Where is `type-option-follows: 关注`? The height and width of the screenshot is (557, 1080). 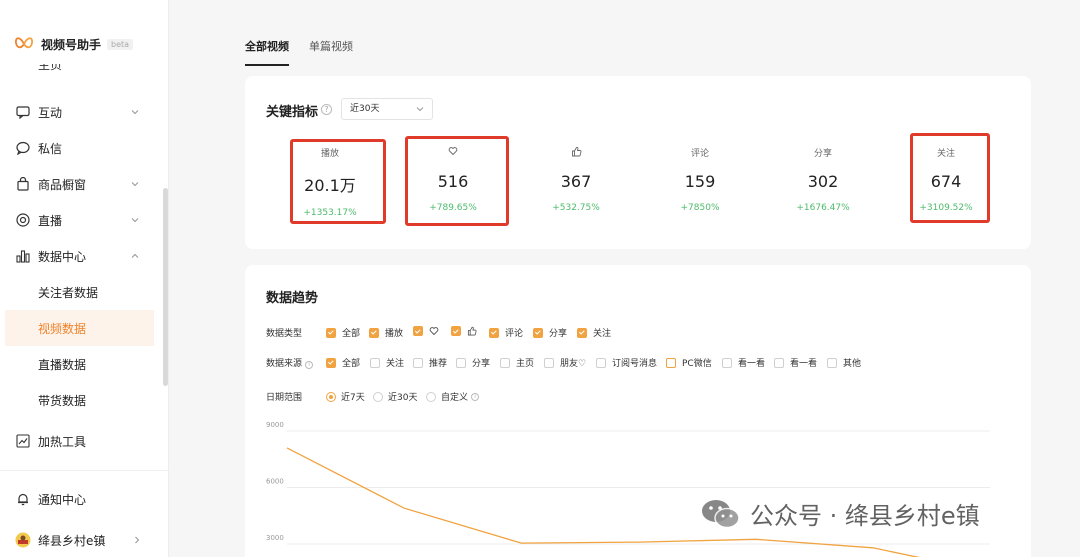 type-option-follows: 关注 is located at coordinates (594, 332).